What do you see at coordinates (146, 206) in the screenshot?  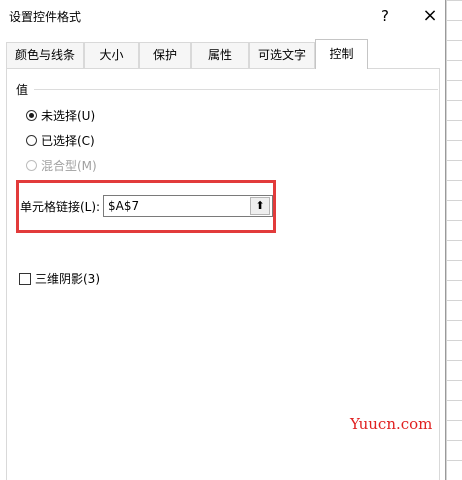 I see `highlight-annotation-box` at bounding box center [146, 206].